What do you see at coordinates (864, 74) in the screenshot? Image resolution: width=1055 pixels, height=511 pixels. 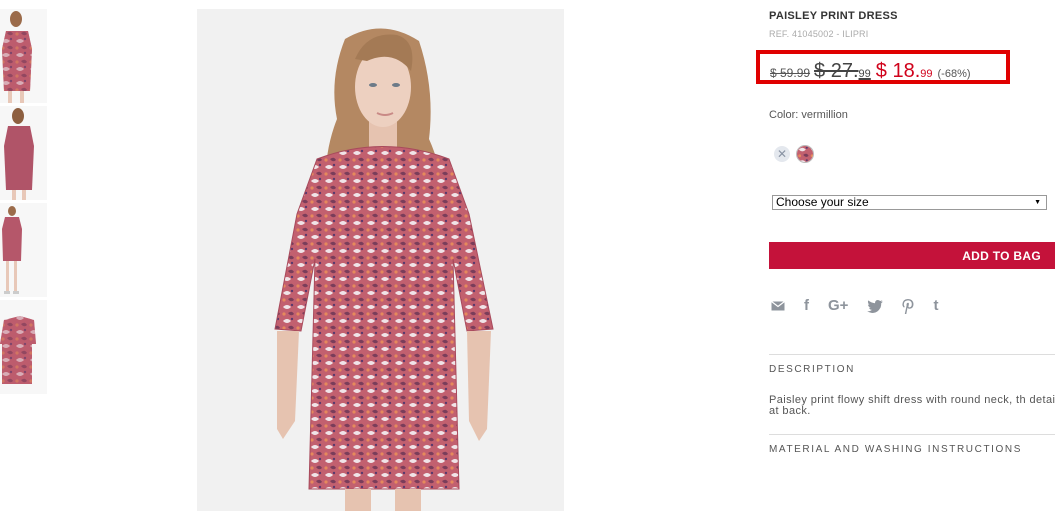 I see `previous-price-cents: 99` at bounding box center [864, 74].